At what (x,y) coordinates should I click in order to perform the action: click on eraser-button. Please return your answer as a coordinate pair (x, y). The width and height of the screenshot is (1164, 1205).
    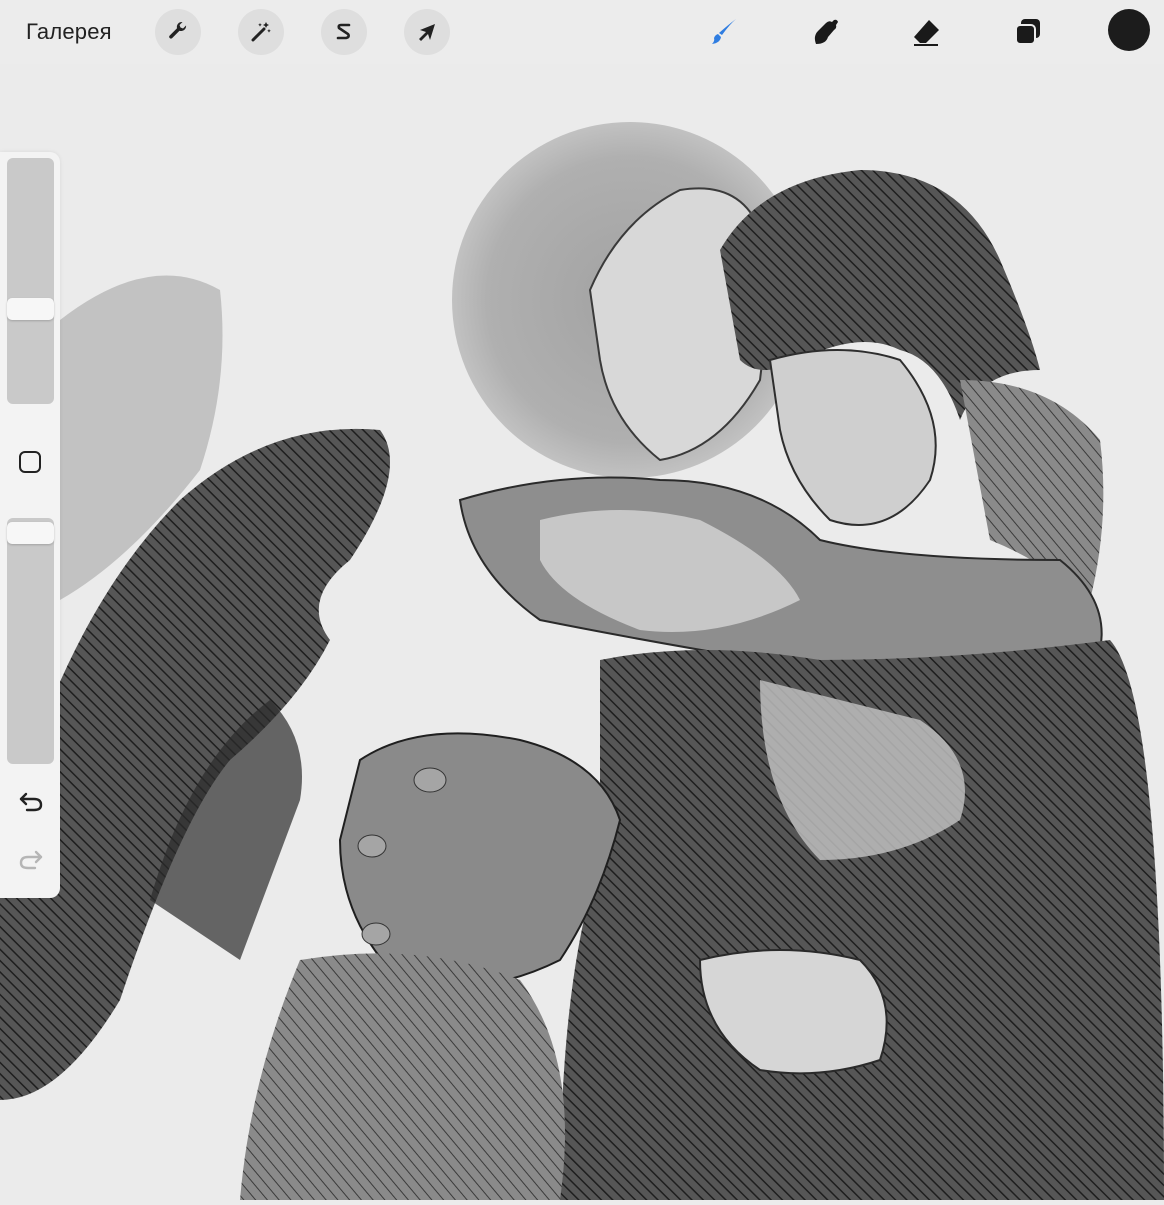
    Looking at the image, I should click on (926, 32).